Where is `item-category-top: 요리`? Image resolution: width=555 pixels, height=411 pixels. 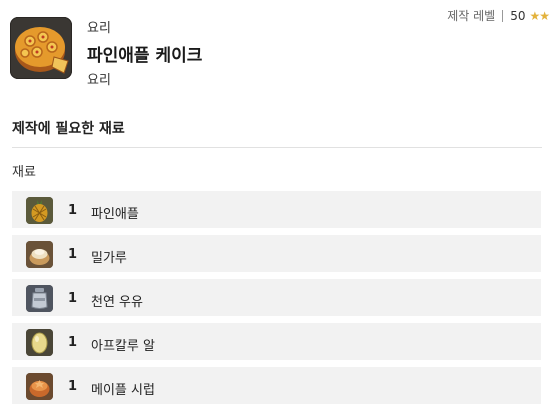
item-category-top: 요리 is located at coordinates (99, 28).